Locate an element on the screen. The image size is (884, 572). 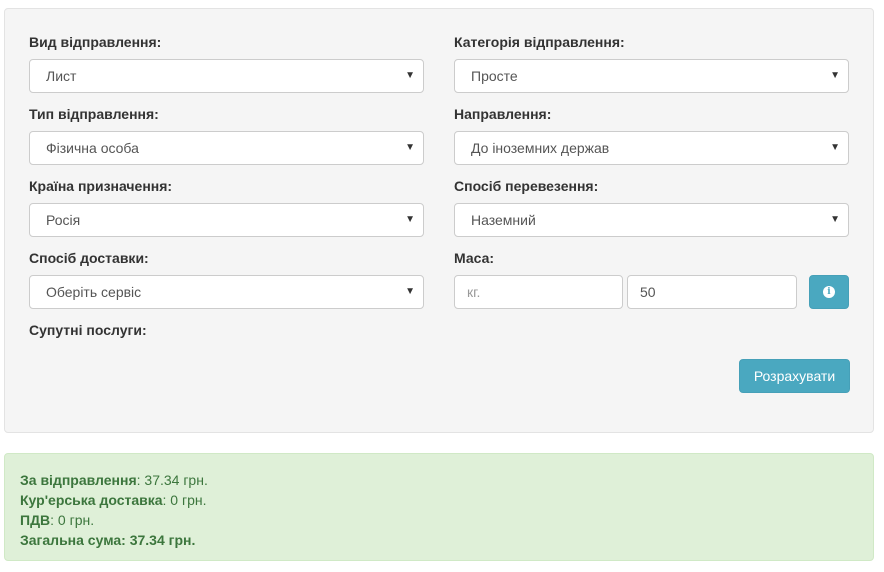
result-vat-value: : 0 грн. is located at coordinates (72, 520).